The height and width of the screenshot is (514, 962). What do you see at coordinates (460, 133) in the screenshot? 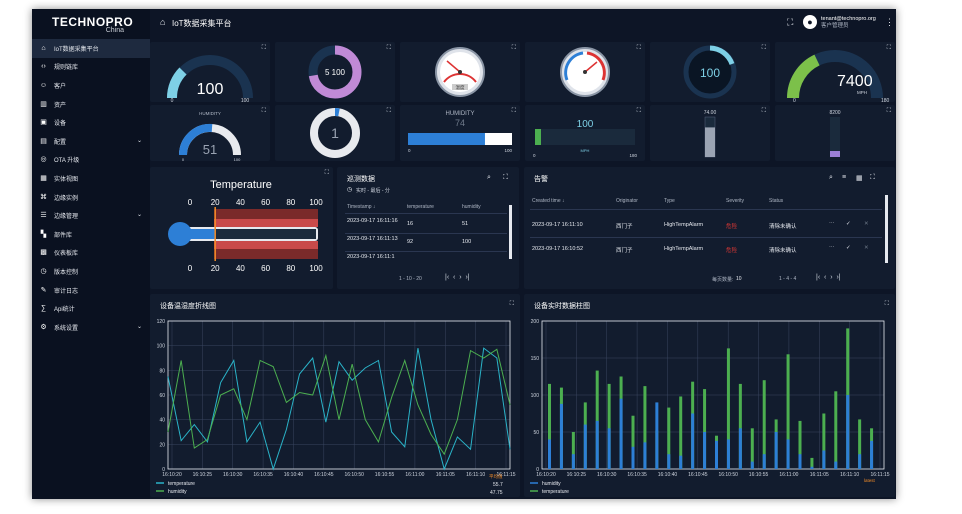
I see `gauge-card-9: ⛶ HUMIDITY 74 0 100` at bounding box center [460, 133].